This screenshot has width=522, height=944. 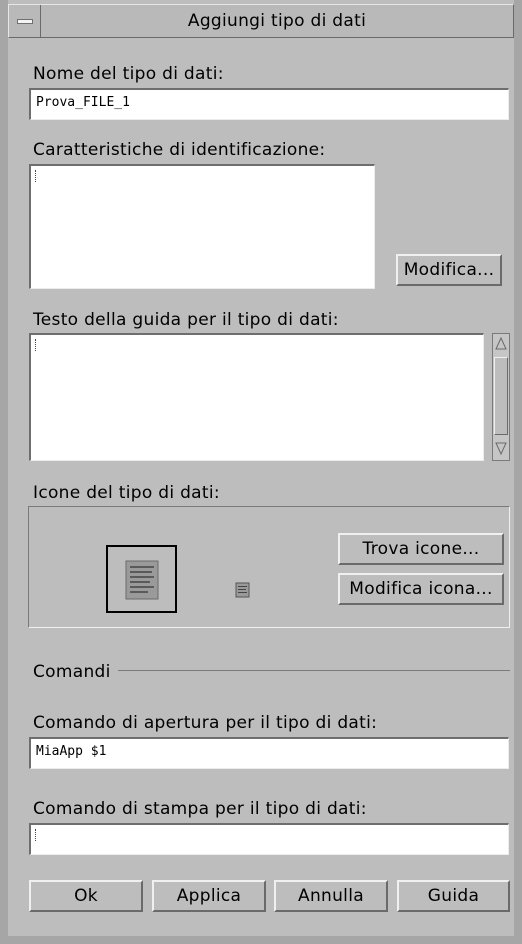 I want to click on commands-section-label: Comandi, so click(x=72, y=672).